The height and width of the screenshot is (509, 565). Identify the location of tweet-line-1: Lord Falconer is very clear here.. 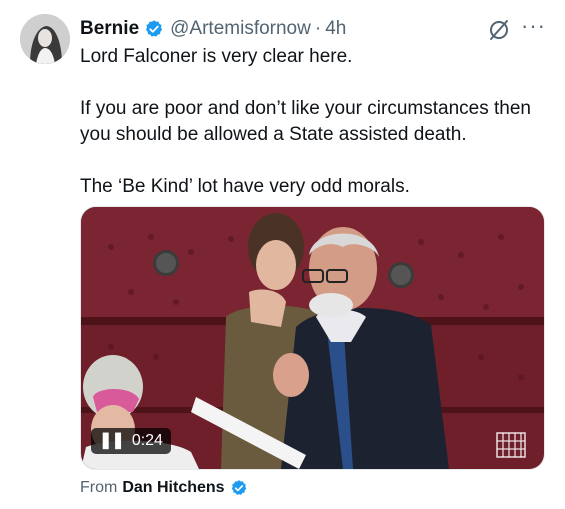
(216, 56).